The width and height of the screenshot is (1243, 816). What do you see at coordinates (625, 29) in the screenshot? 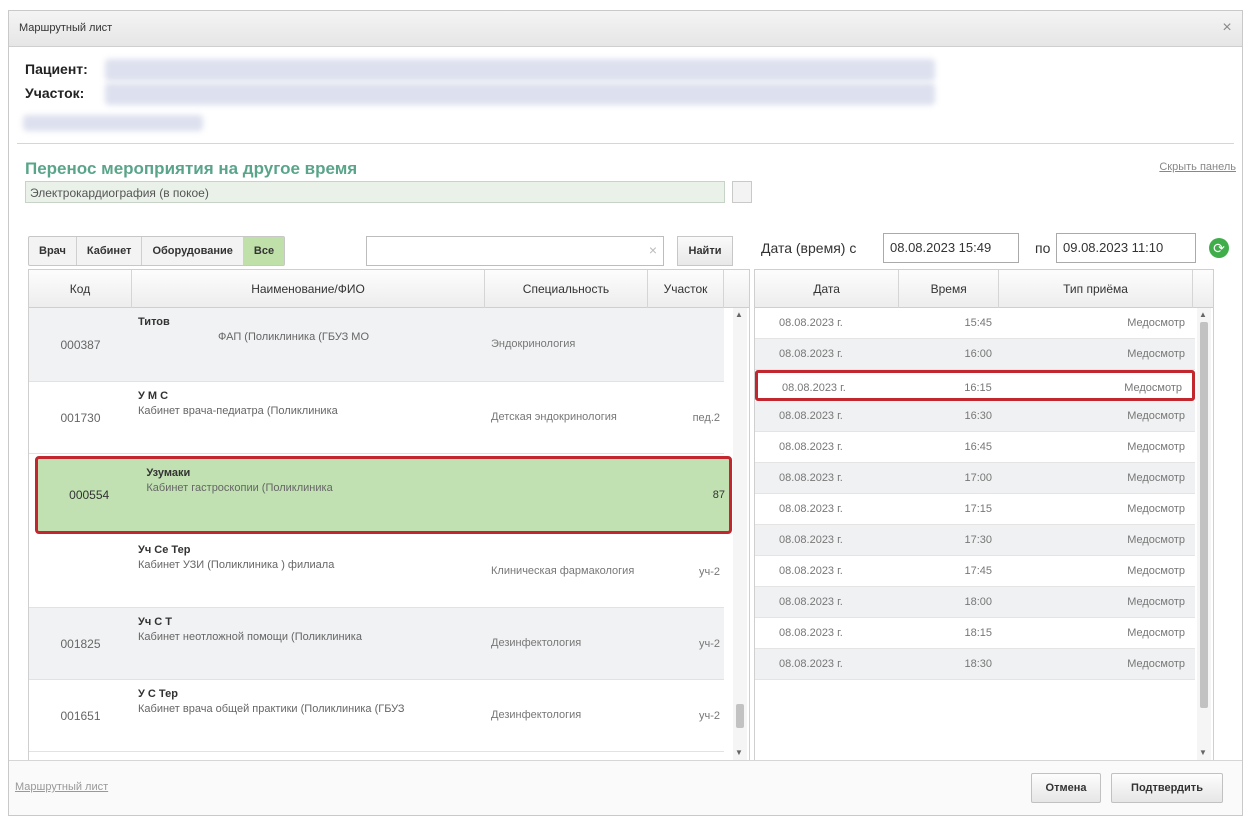
I see `dialog-titlebar: Маршрутный лист ×` at bounding box center [625, 29].